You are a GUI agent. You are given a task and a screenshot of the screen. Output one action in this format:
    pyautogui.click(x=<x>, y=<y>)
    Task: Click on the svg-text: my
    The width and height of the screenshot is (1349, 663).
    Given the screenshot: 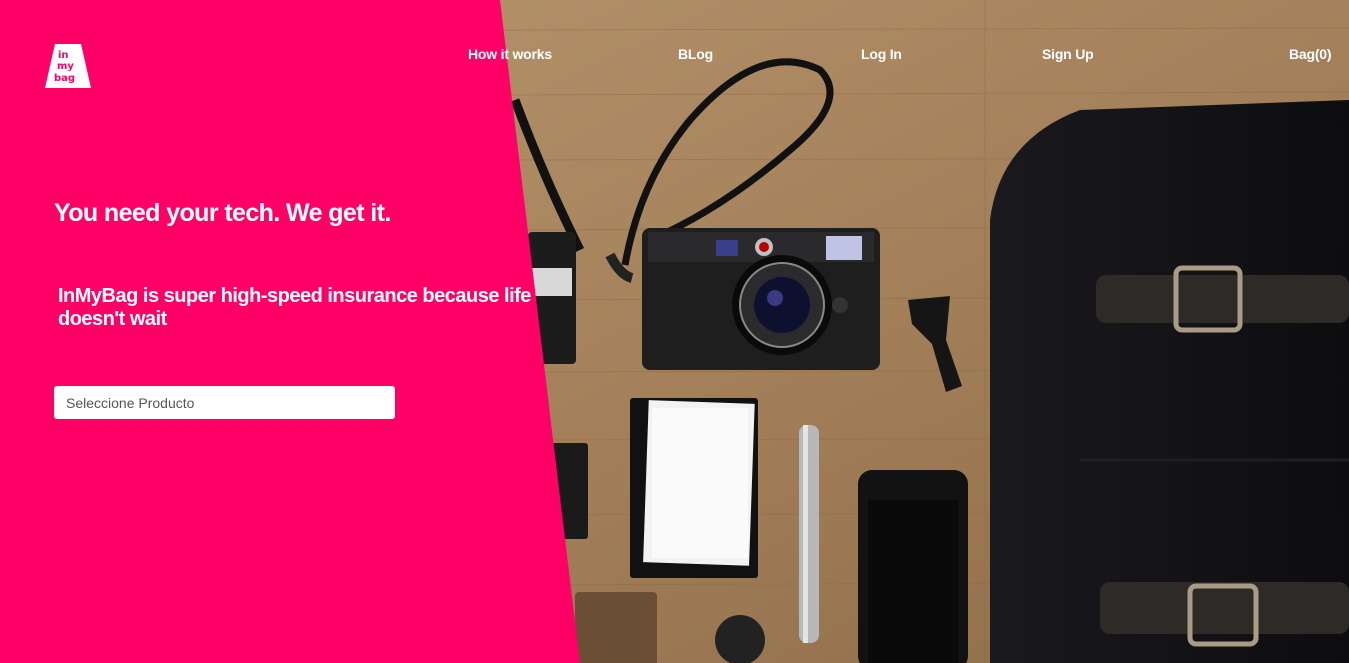 What is the action you would take?
    pyautogui.click(x=65, y=66)
    